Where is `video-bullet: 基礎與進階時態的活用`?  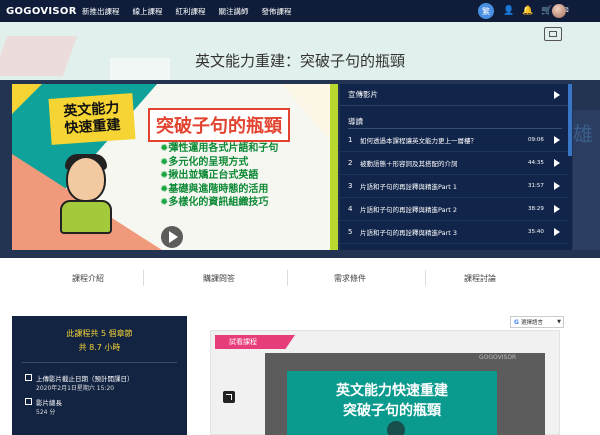
video-bullet: 基礎與進階時態的活用 is located at coordinates (219, 190).